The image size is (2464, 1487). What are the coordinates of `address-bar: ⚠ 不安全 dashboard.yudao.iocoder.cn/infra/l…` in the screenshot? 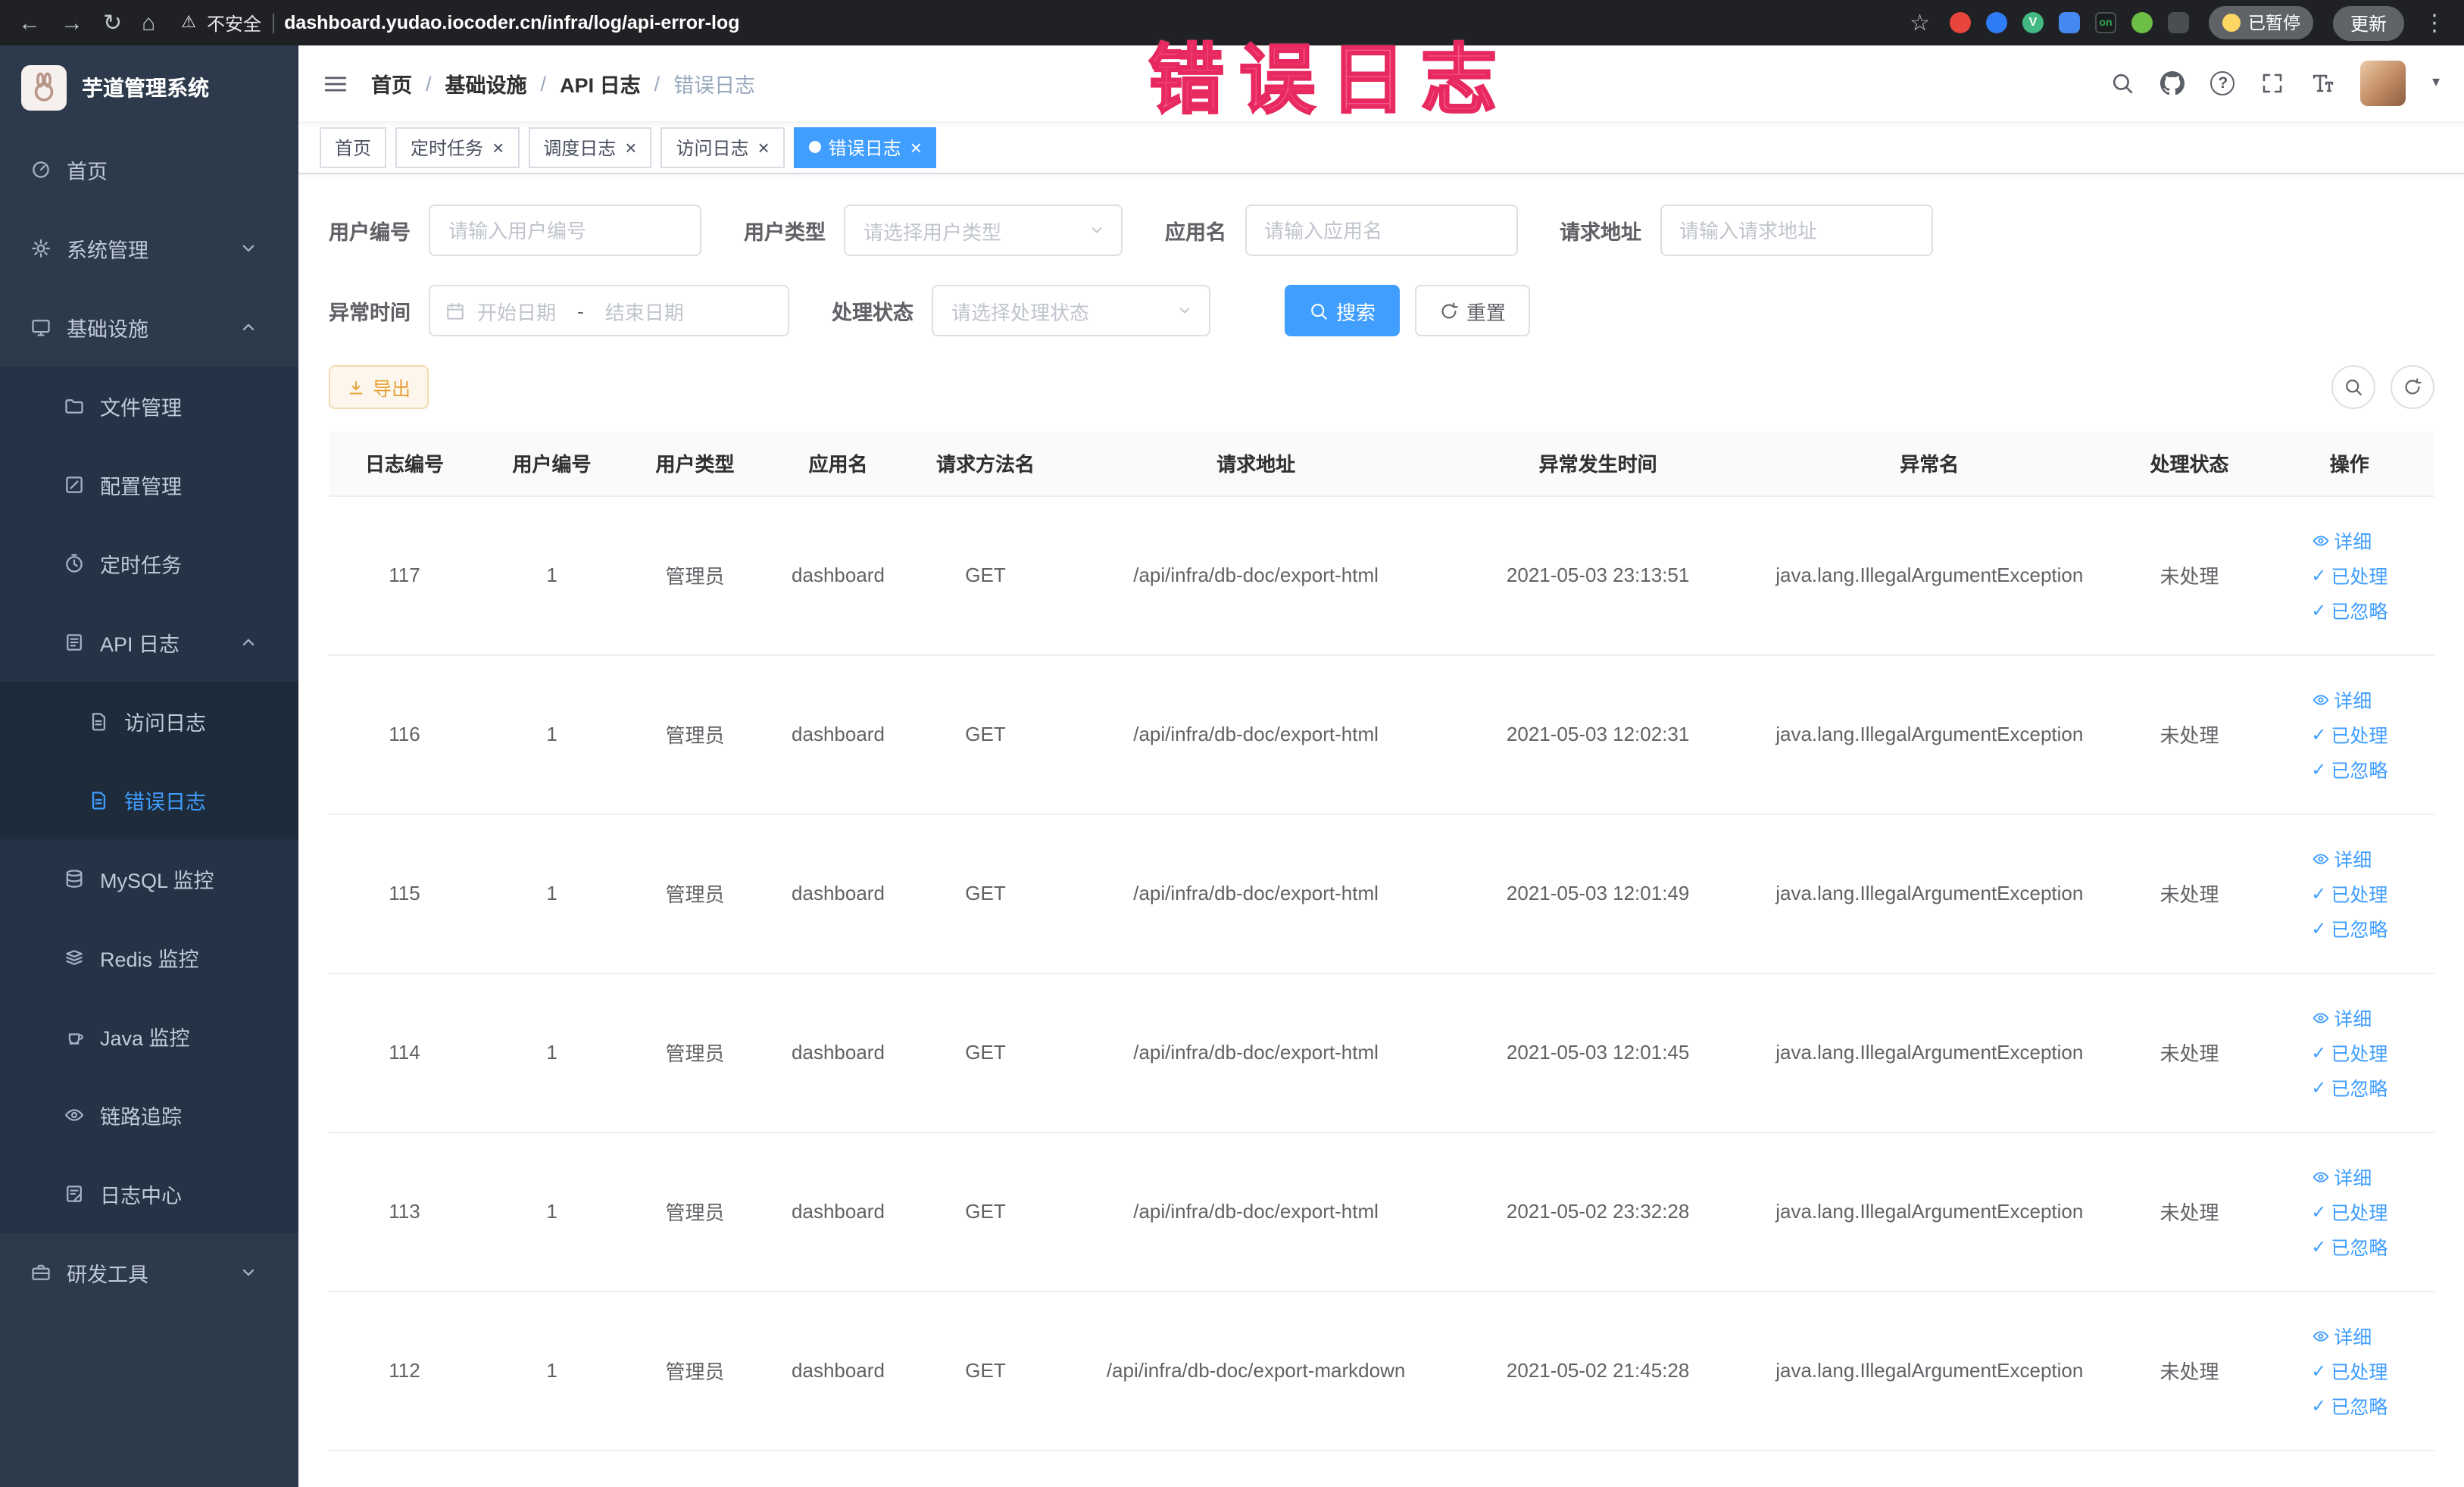 It's located at (1032, 23).